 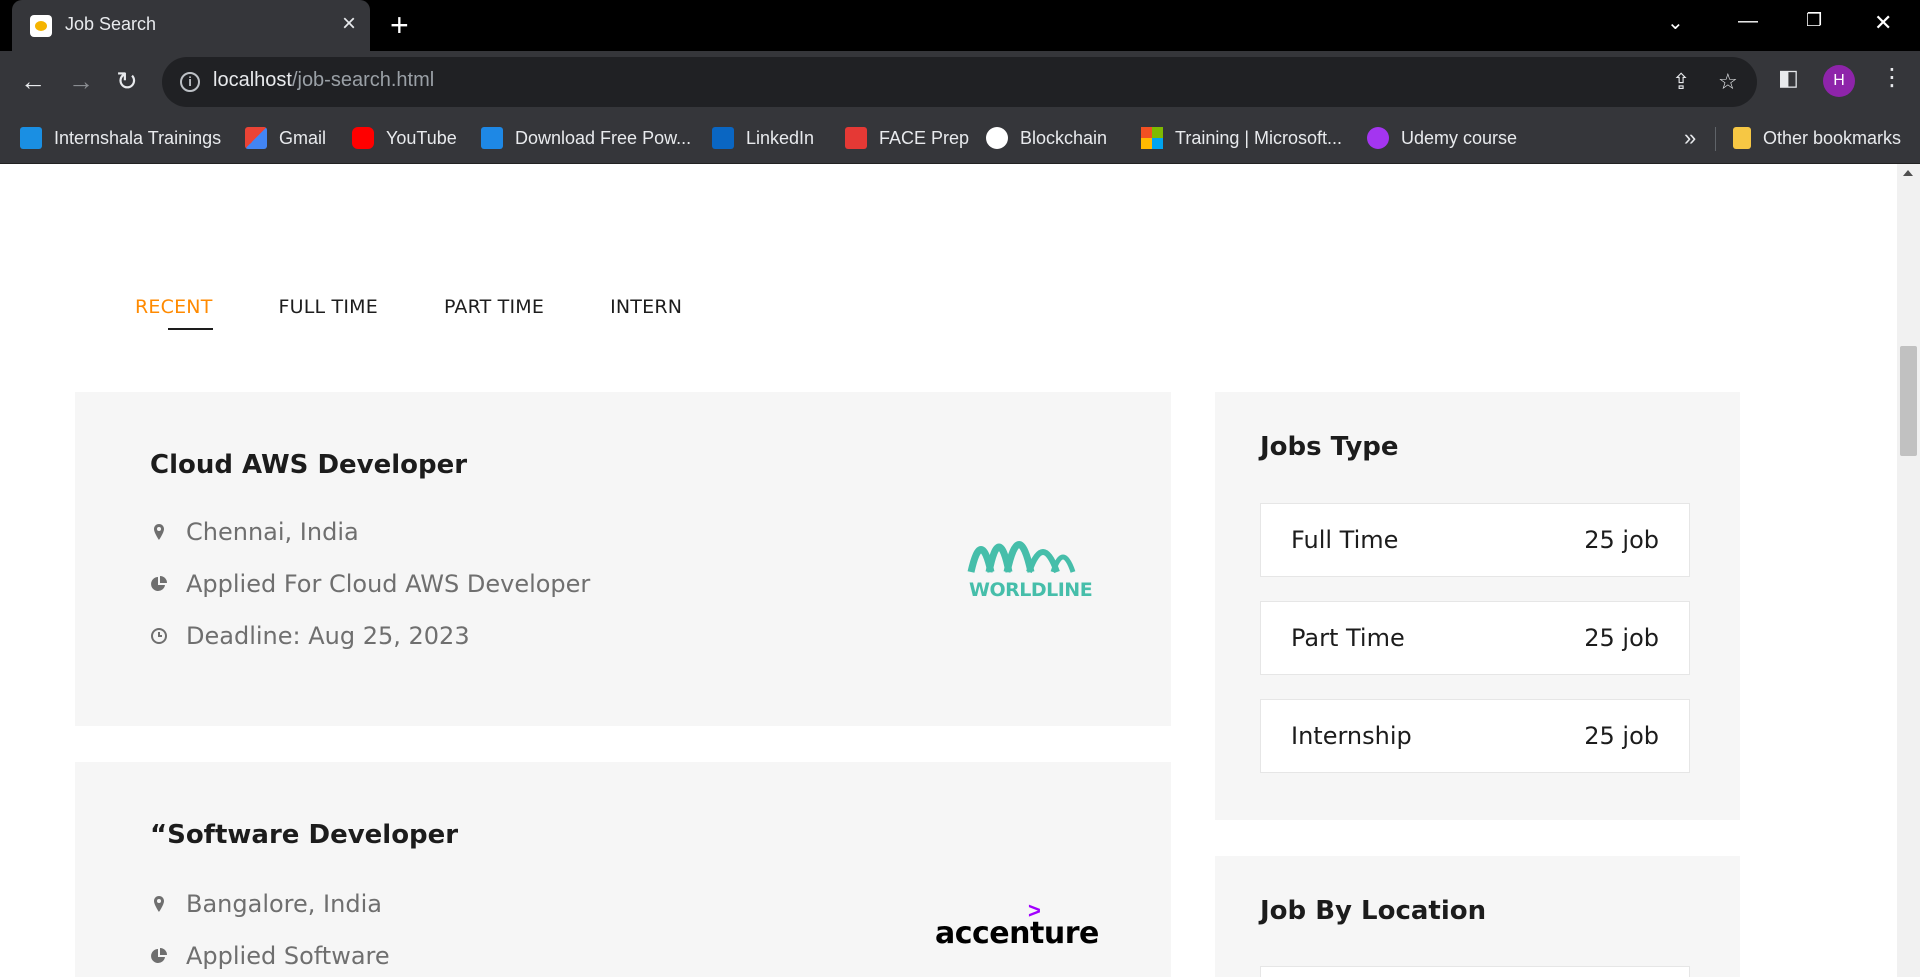 What do you see at coordinates (127, 81) in the screenshot?
I see `reload-icon: ↻` at bounding box center [127, 81].